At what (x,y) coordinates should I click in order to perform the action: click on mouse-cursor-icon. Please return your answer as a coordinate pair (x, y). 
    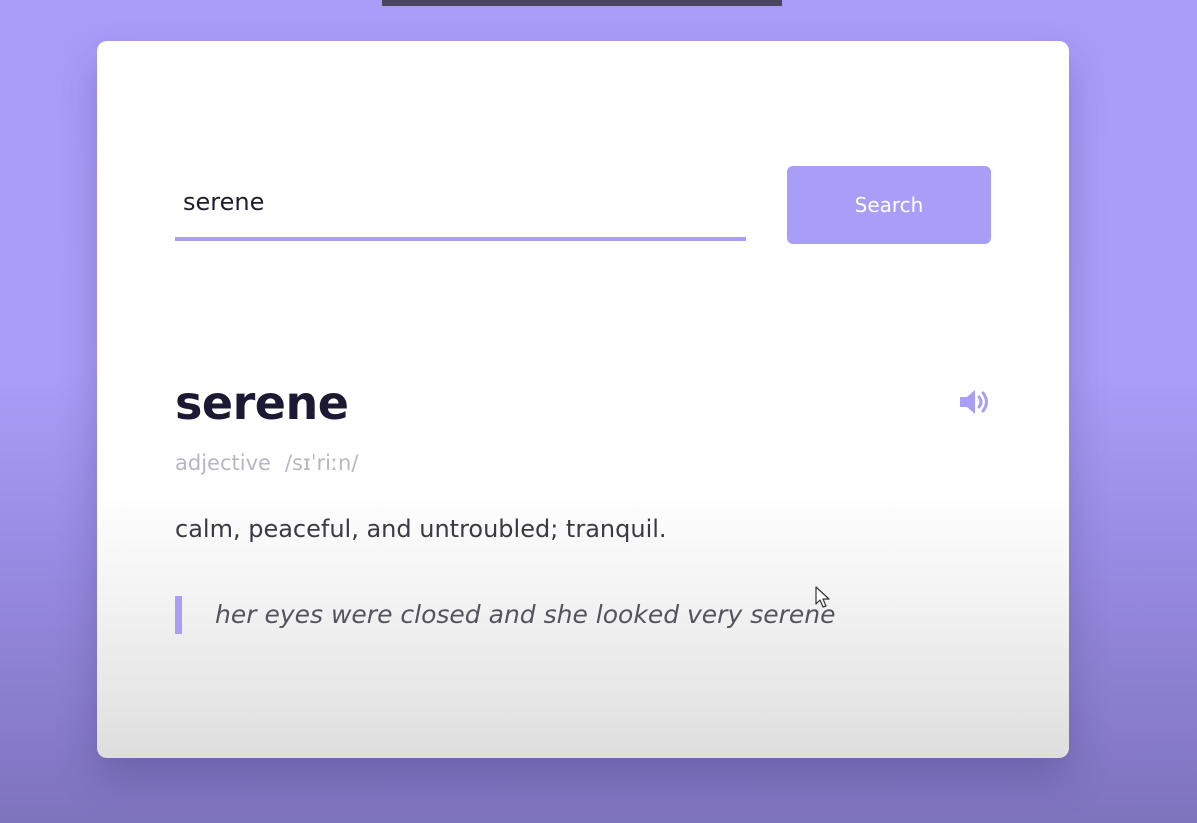
    Looking at the image, I should click on (823, 598).